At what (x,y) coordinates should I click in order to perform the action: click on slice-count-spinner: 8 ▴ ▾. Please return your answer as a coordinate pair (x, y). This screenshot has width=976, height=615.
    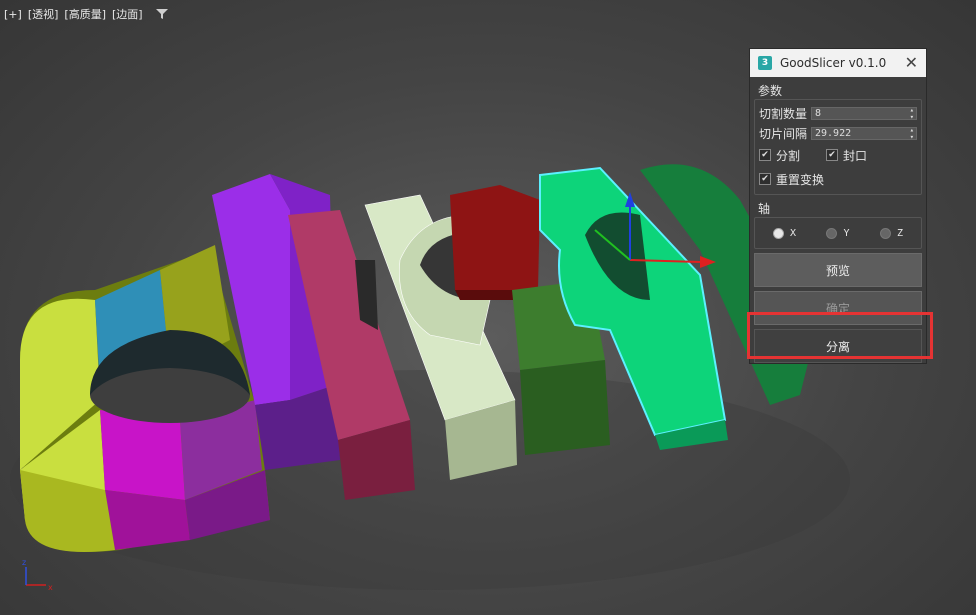
    Looking at the image, I should click on (864, 113).